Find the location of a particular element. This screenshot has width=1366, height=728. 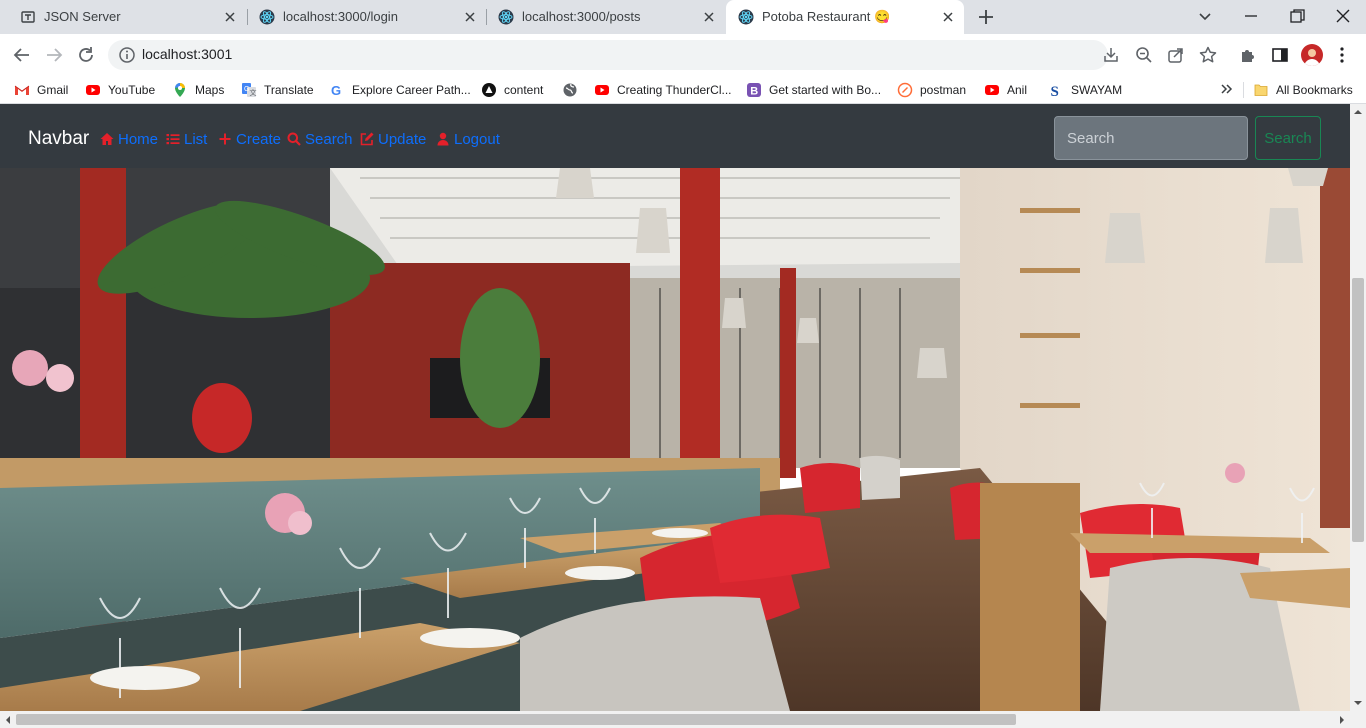

nav-link-list: List is located at coordinates (186, 139).